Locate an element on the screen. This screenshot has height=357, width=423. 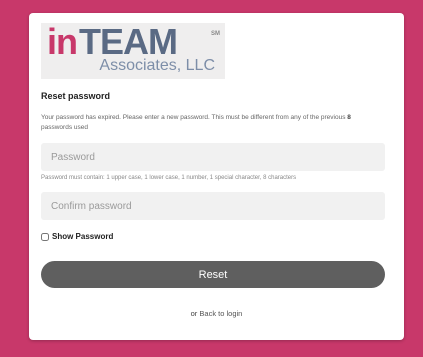
info-password-count: 8 is located at coordinates (349, 117).